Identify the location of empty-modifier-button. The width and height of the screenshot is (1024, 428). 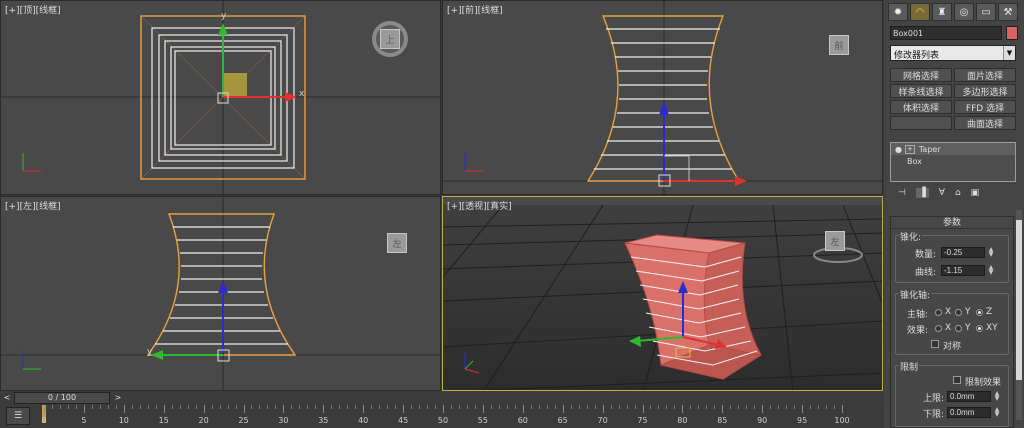
(921, 123).